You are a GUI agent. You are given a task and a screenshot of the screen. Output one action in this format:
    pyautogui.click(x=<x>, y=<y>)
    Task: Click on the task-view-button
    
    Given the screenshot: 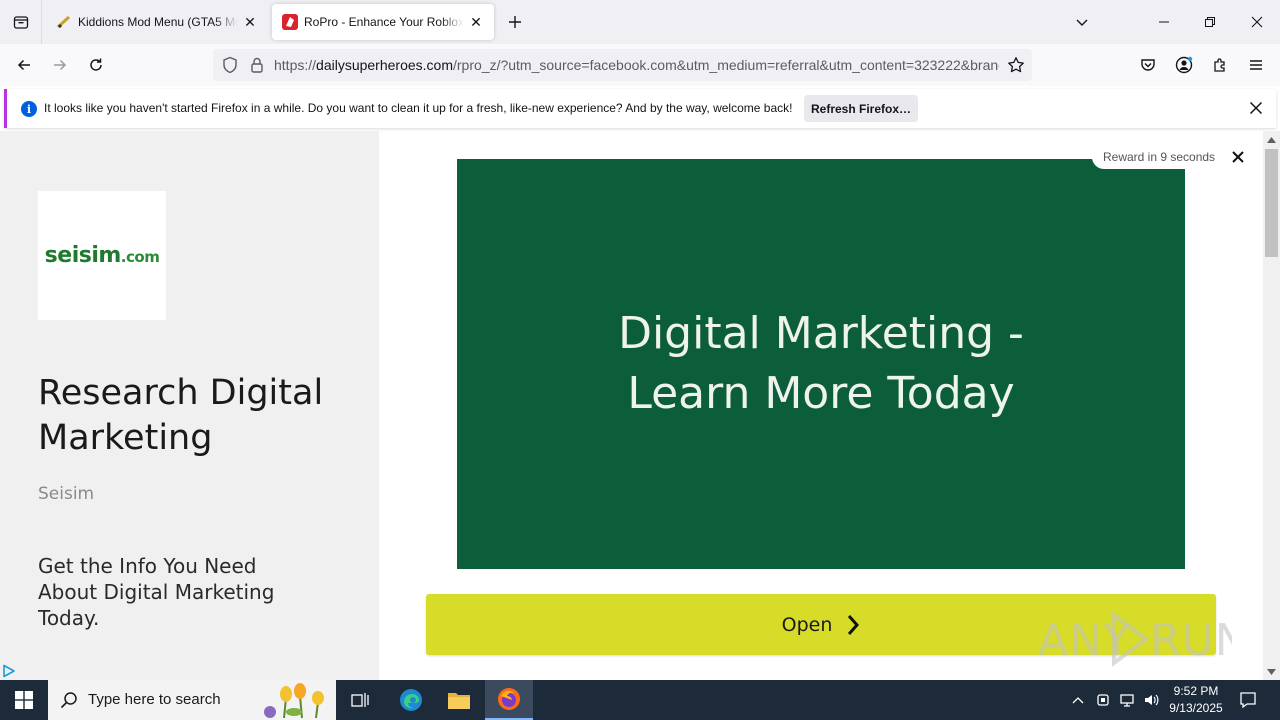 What is the action you would take?
    pyautogui.click(x=360, y=700)
    